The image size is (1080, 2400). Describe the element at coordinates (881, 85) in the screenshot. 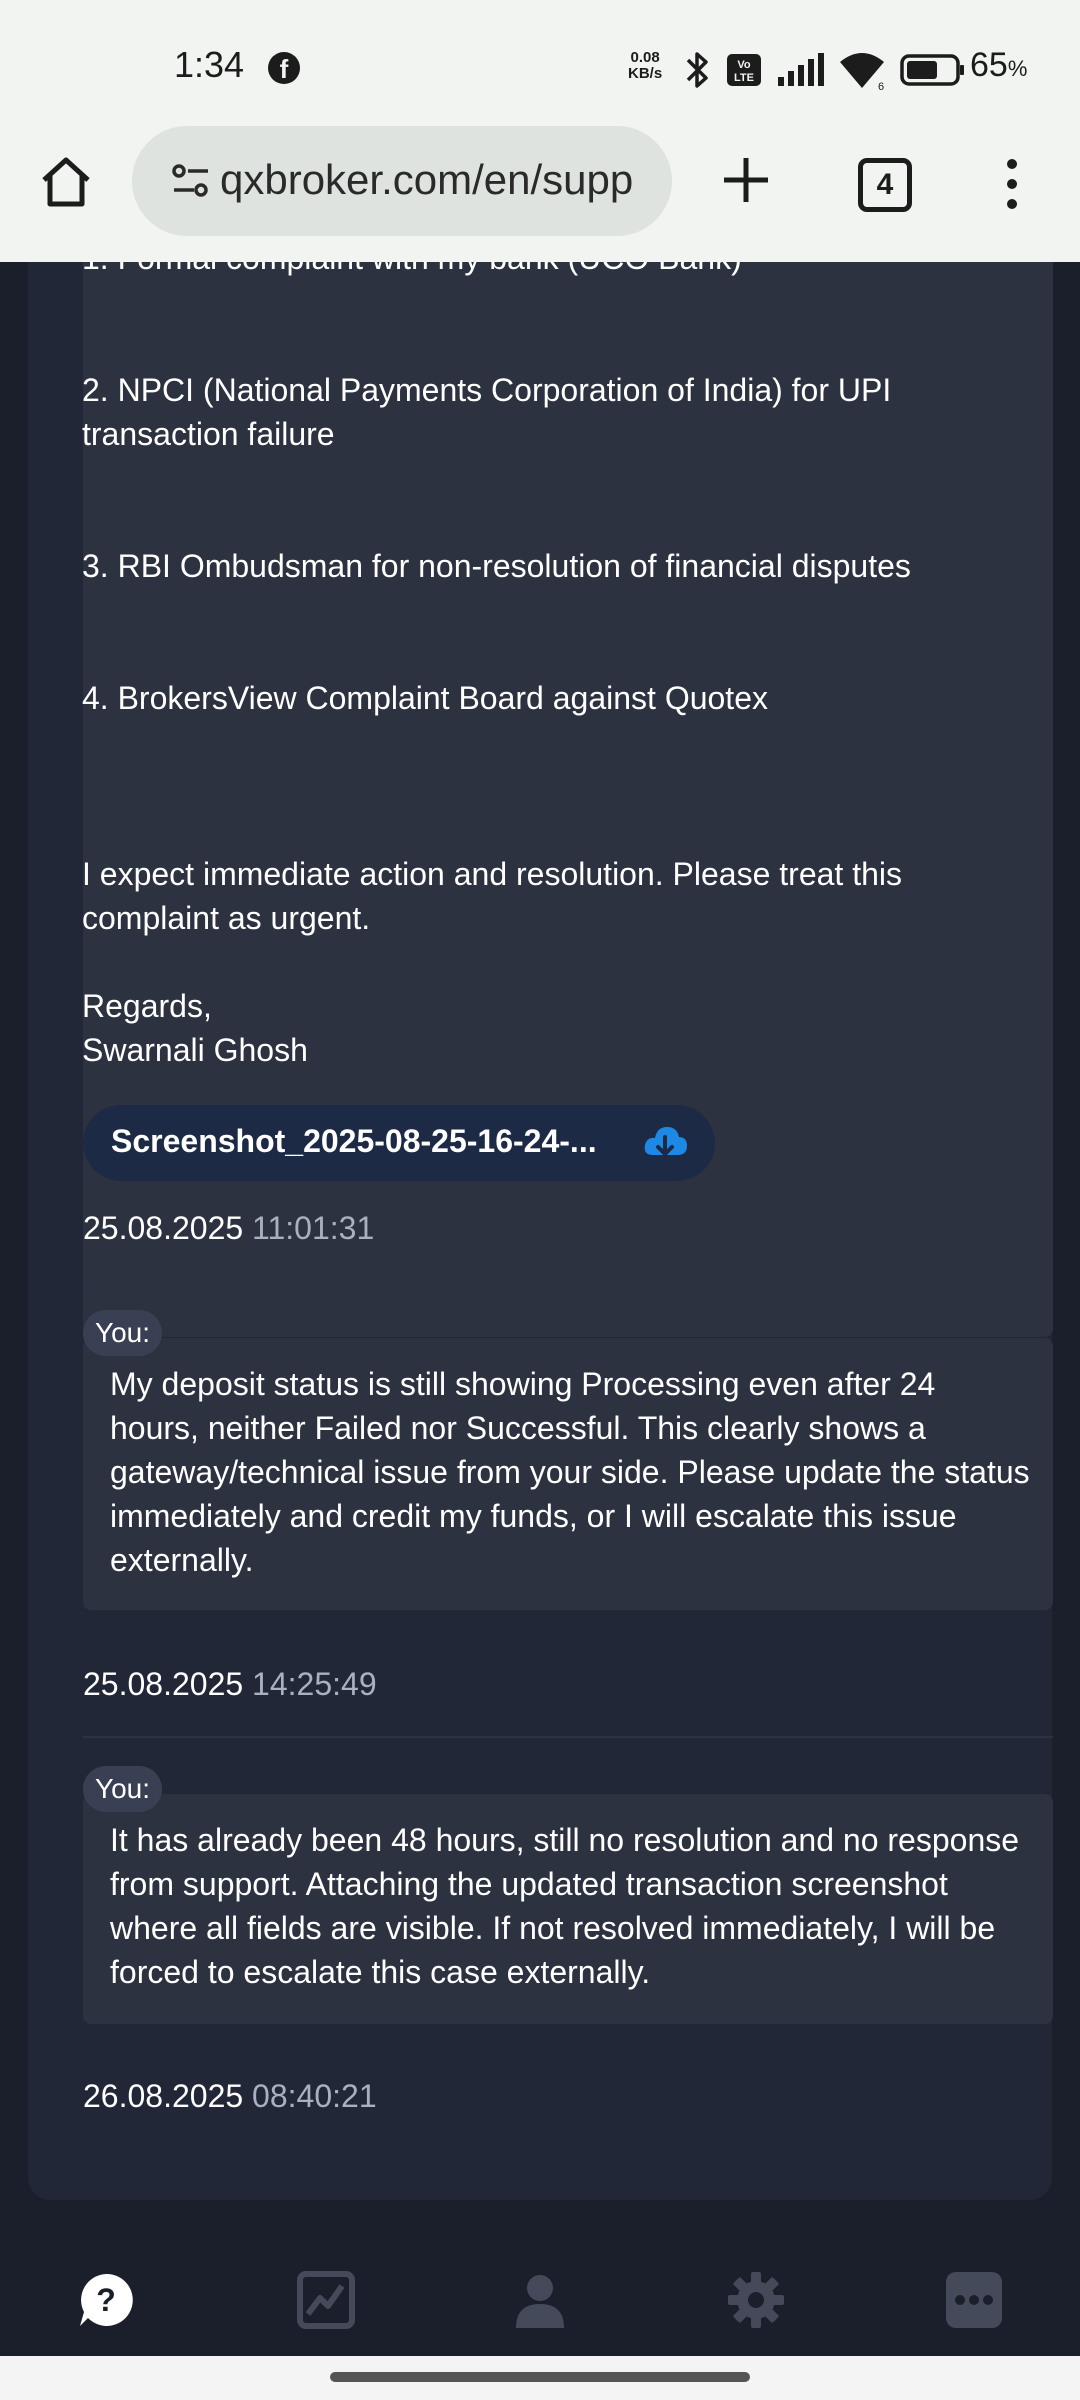

I see `svg-text: 6` at that location.